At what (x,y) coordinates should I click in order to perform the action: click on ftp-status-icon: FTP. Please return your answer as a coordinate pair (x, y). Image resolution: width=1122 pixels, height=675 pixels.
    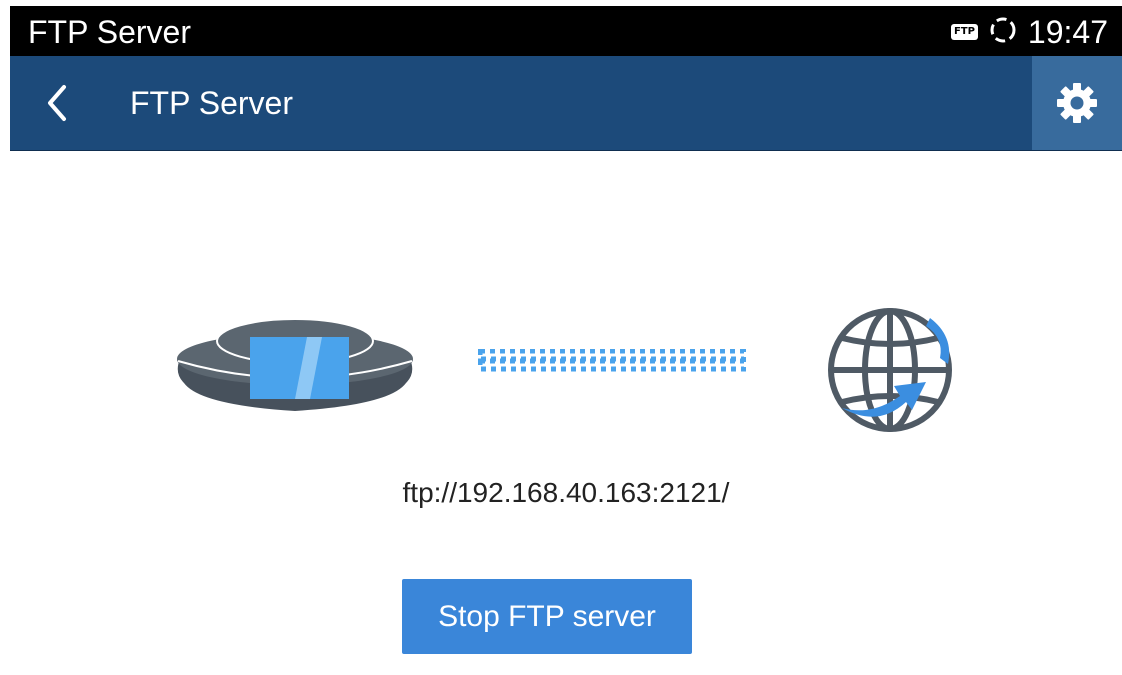
    Looking at the image, I should click on (964, 32).